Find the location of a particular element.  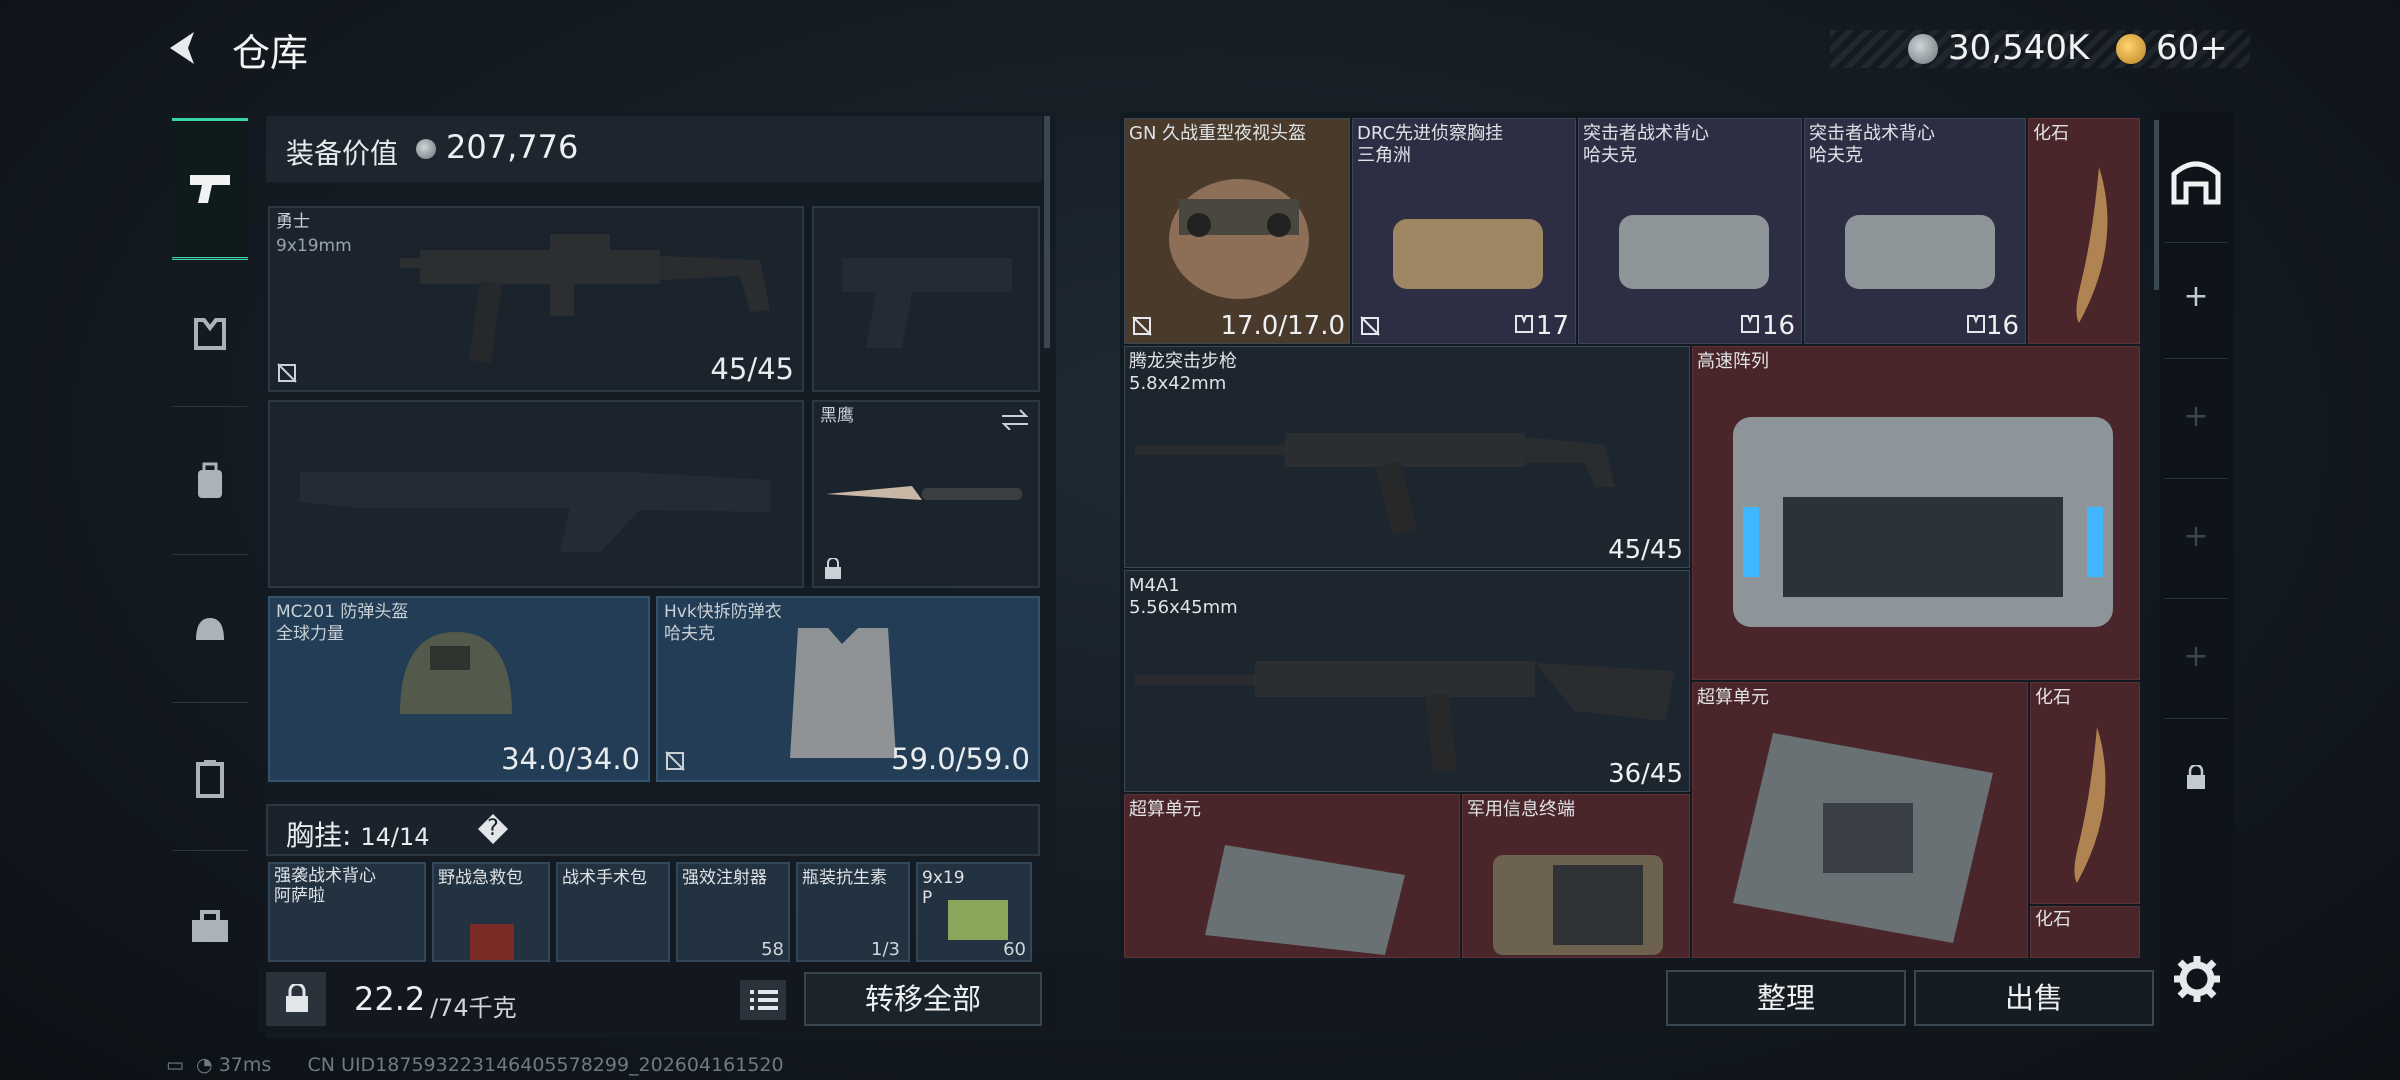

pistol-icon is located at coordinates (210, 189).